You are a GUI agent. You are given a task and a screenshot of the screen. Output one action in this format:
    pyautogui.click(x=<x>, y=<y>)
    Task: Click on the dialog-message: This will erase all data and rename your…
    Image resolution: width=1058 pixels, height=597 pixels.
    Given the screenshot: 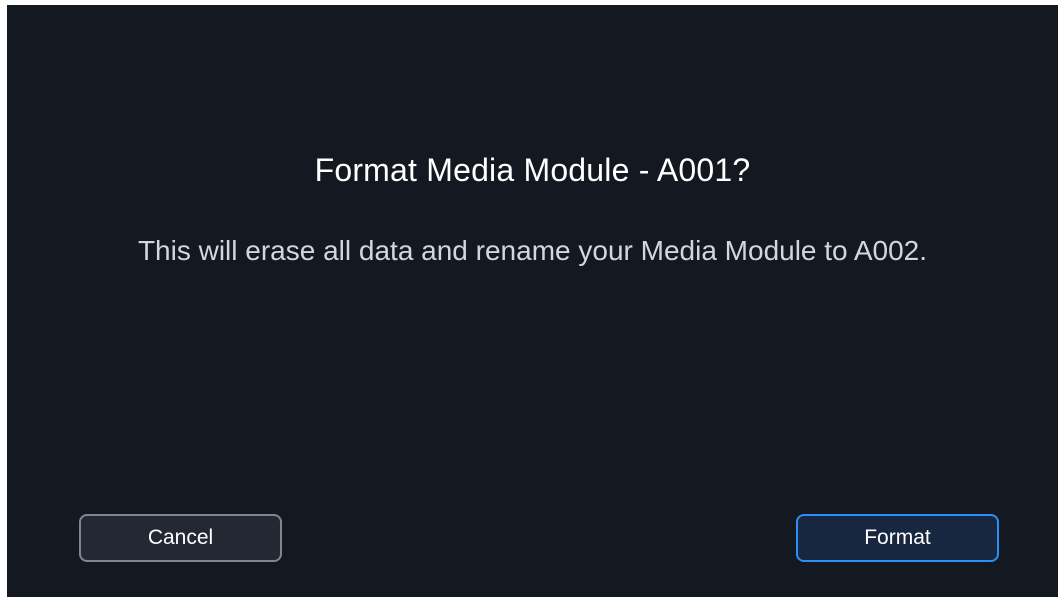 What is the action you would take?
    pyautogui.click(x=532, y=250)
    